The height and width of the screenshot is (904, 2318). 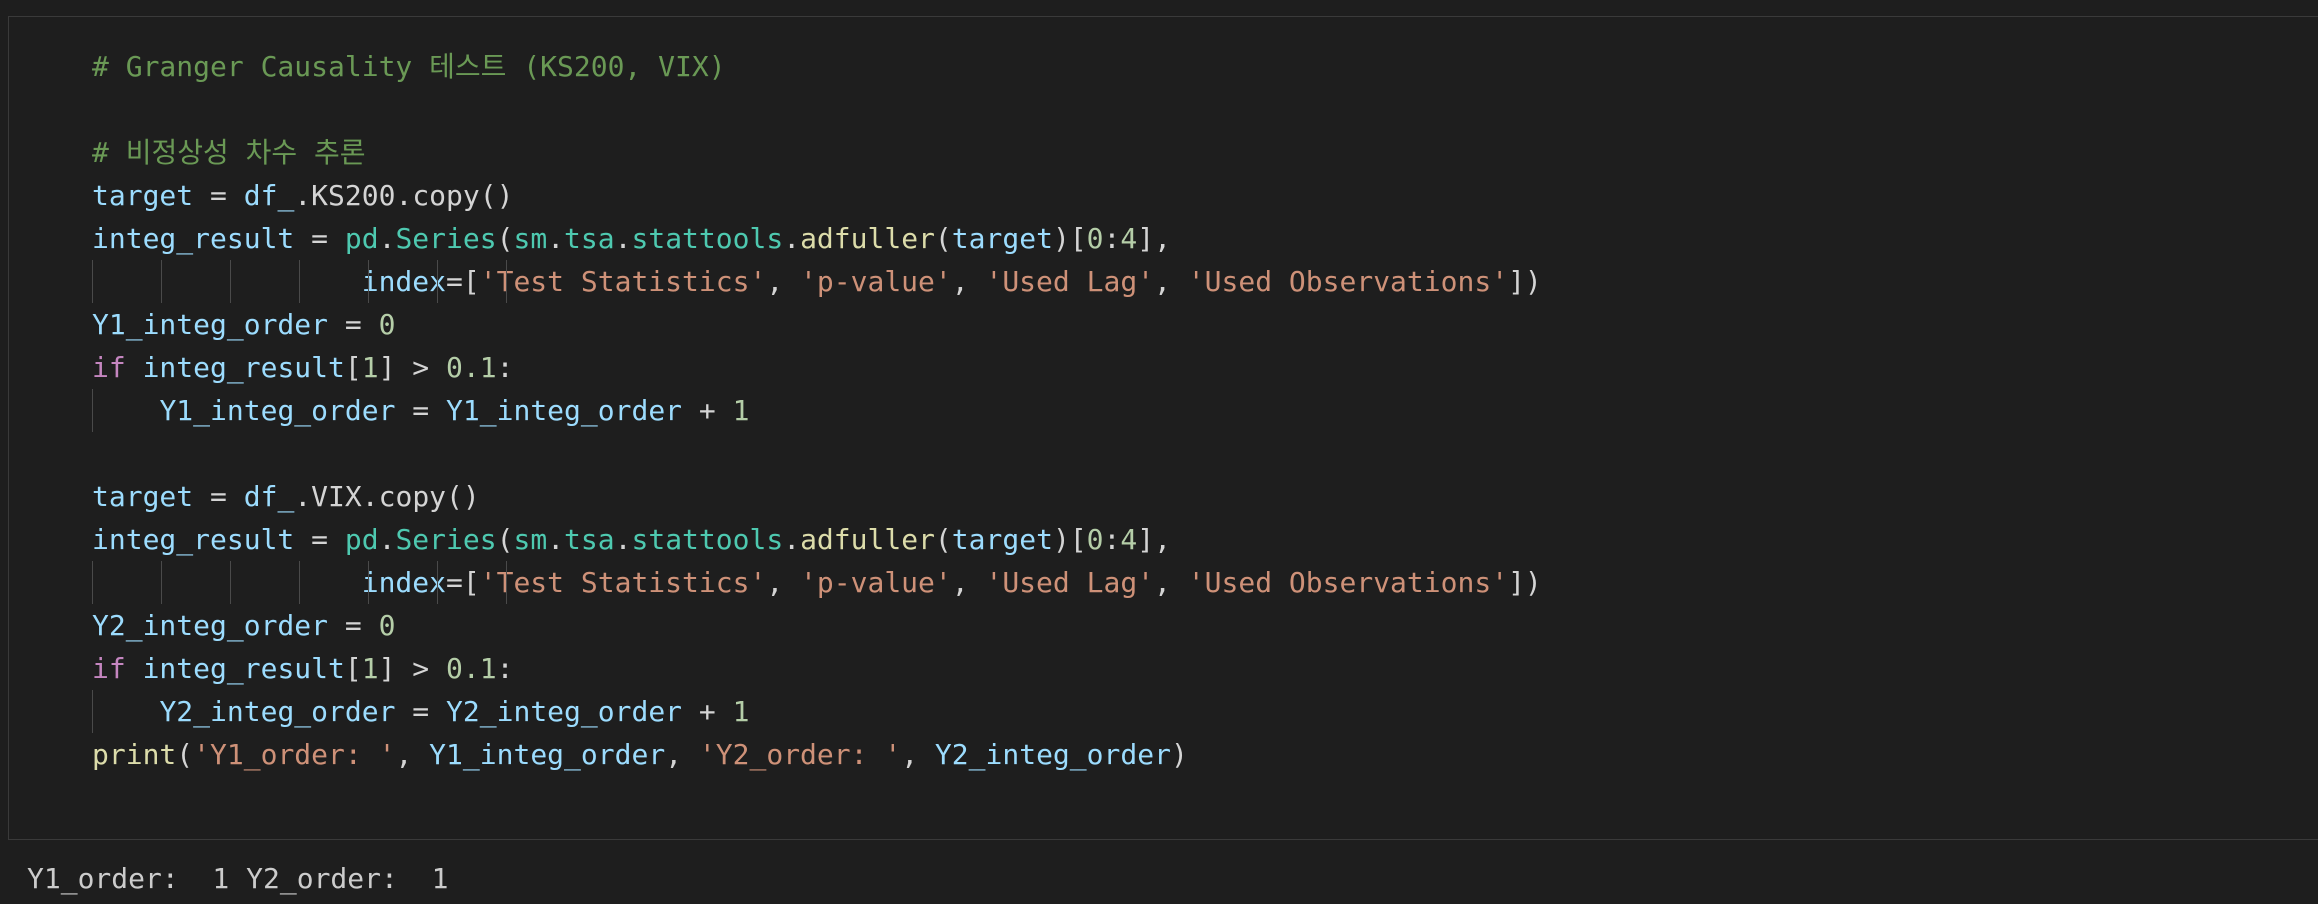 I want to click on code-line: target = df_.KS200.copy(), so click(x=817, y=195).